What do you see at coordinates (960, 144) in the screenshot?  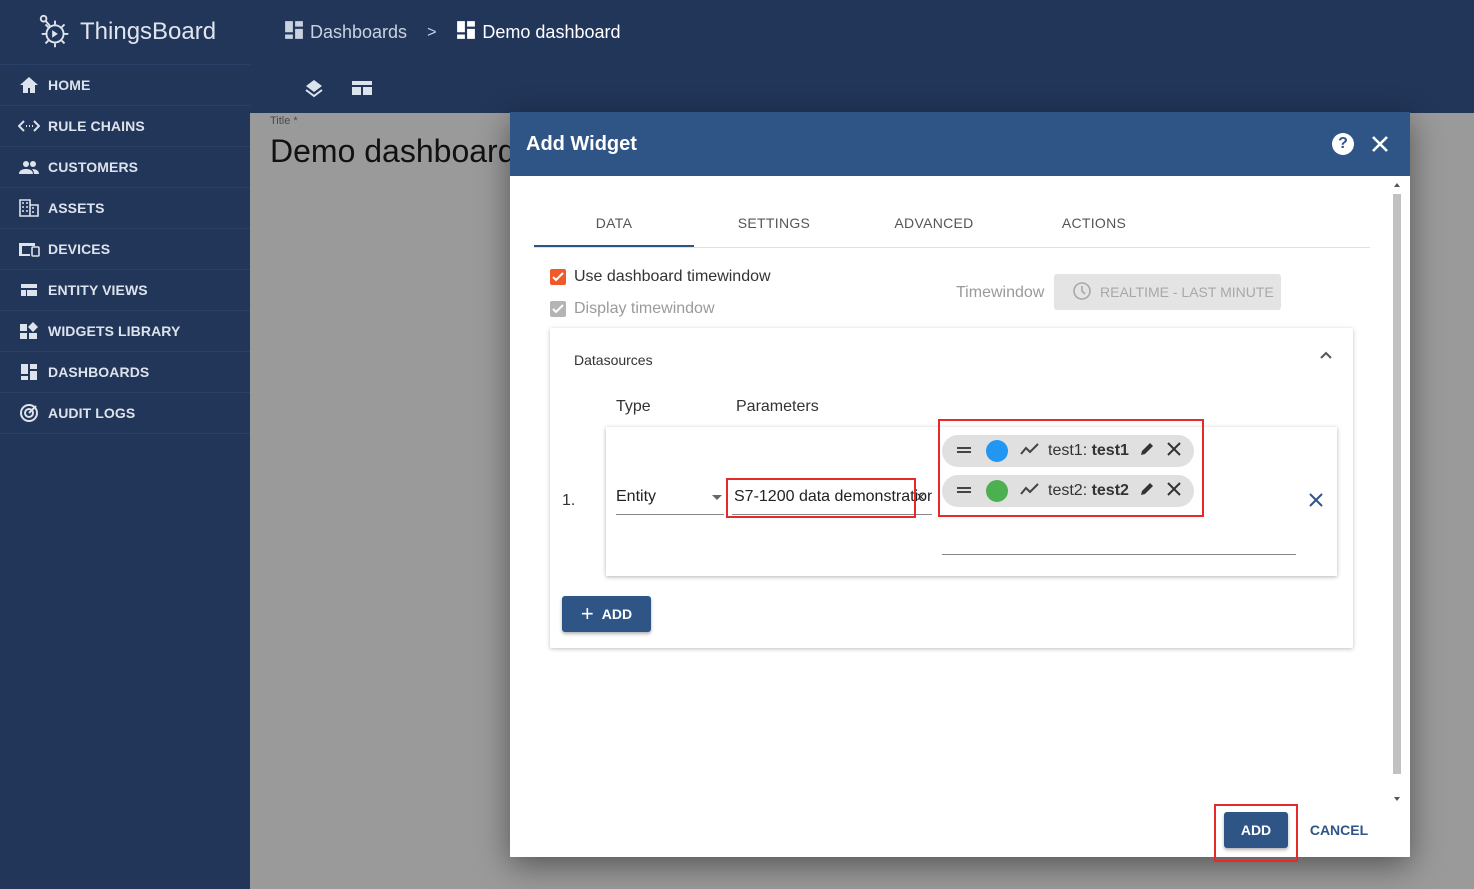 I see `dialog-header: Add Widget` at bounding box center [960, 144].